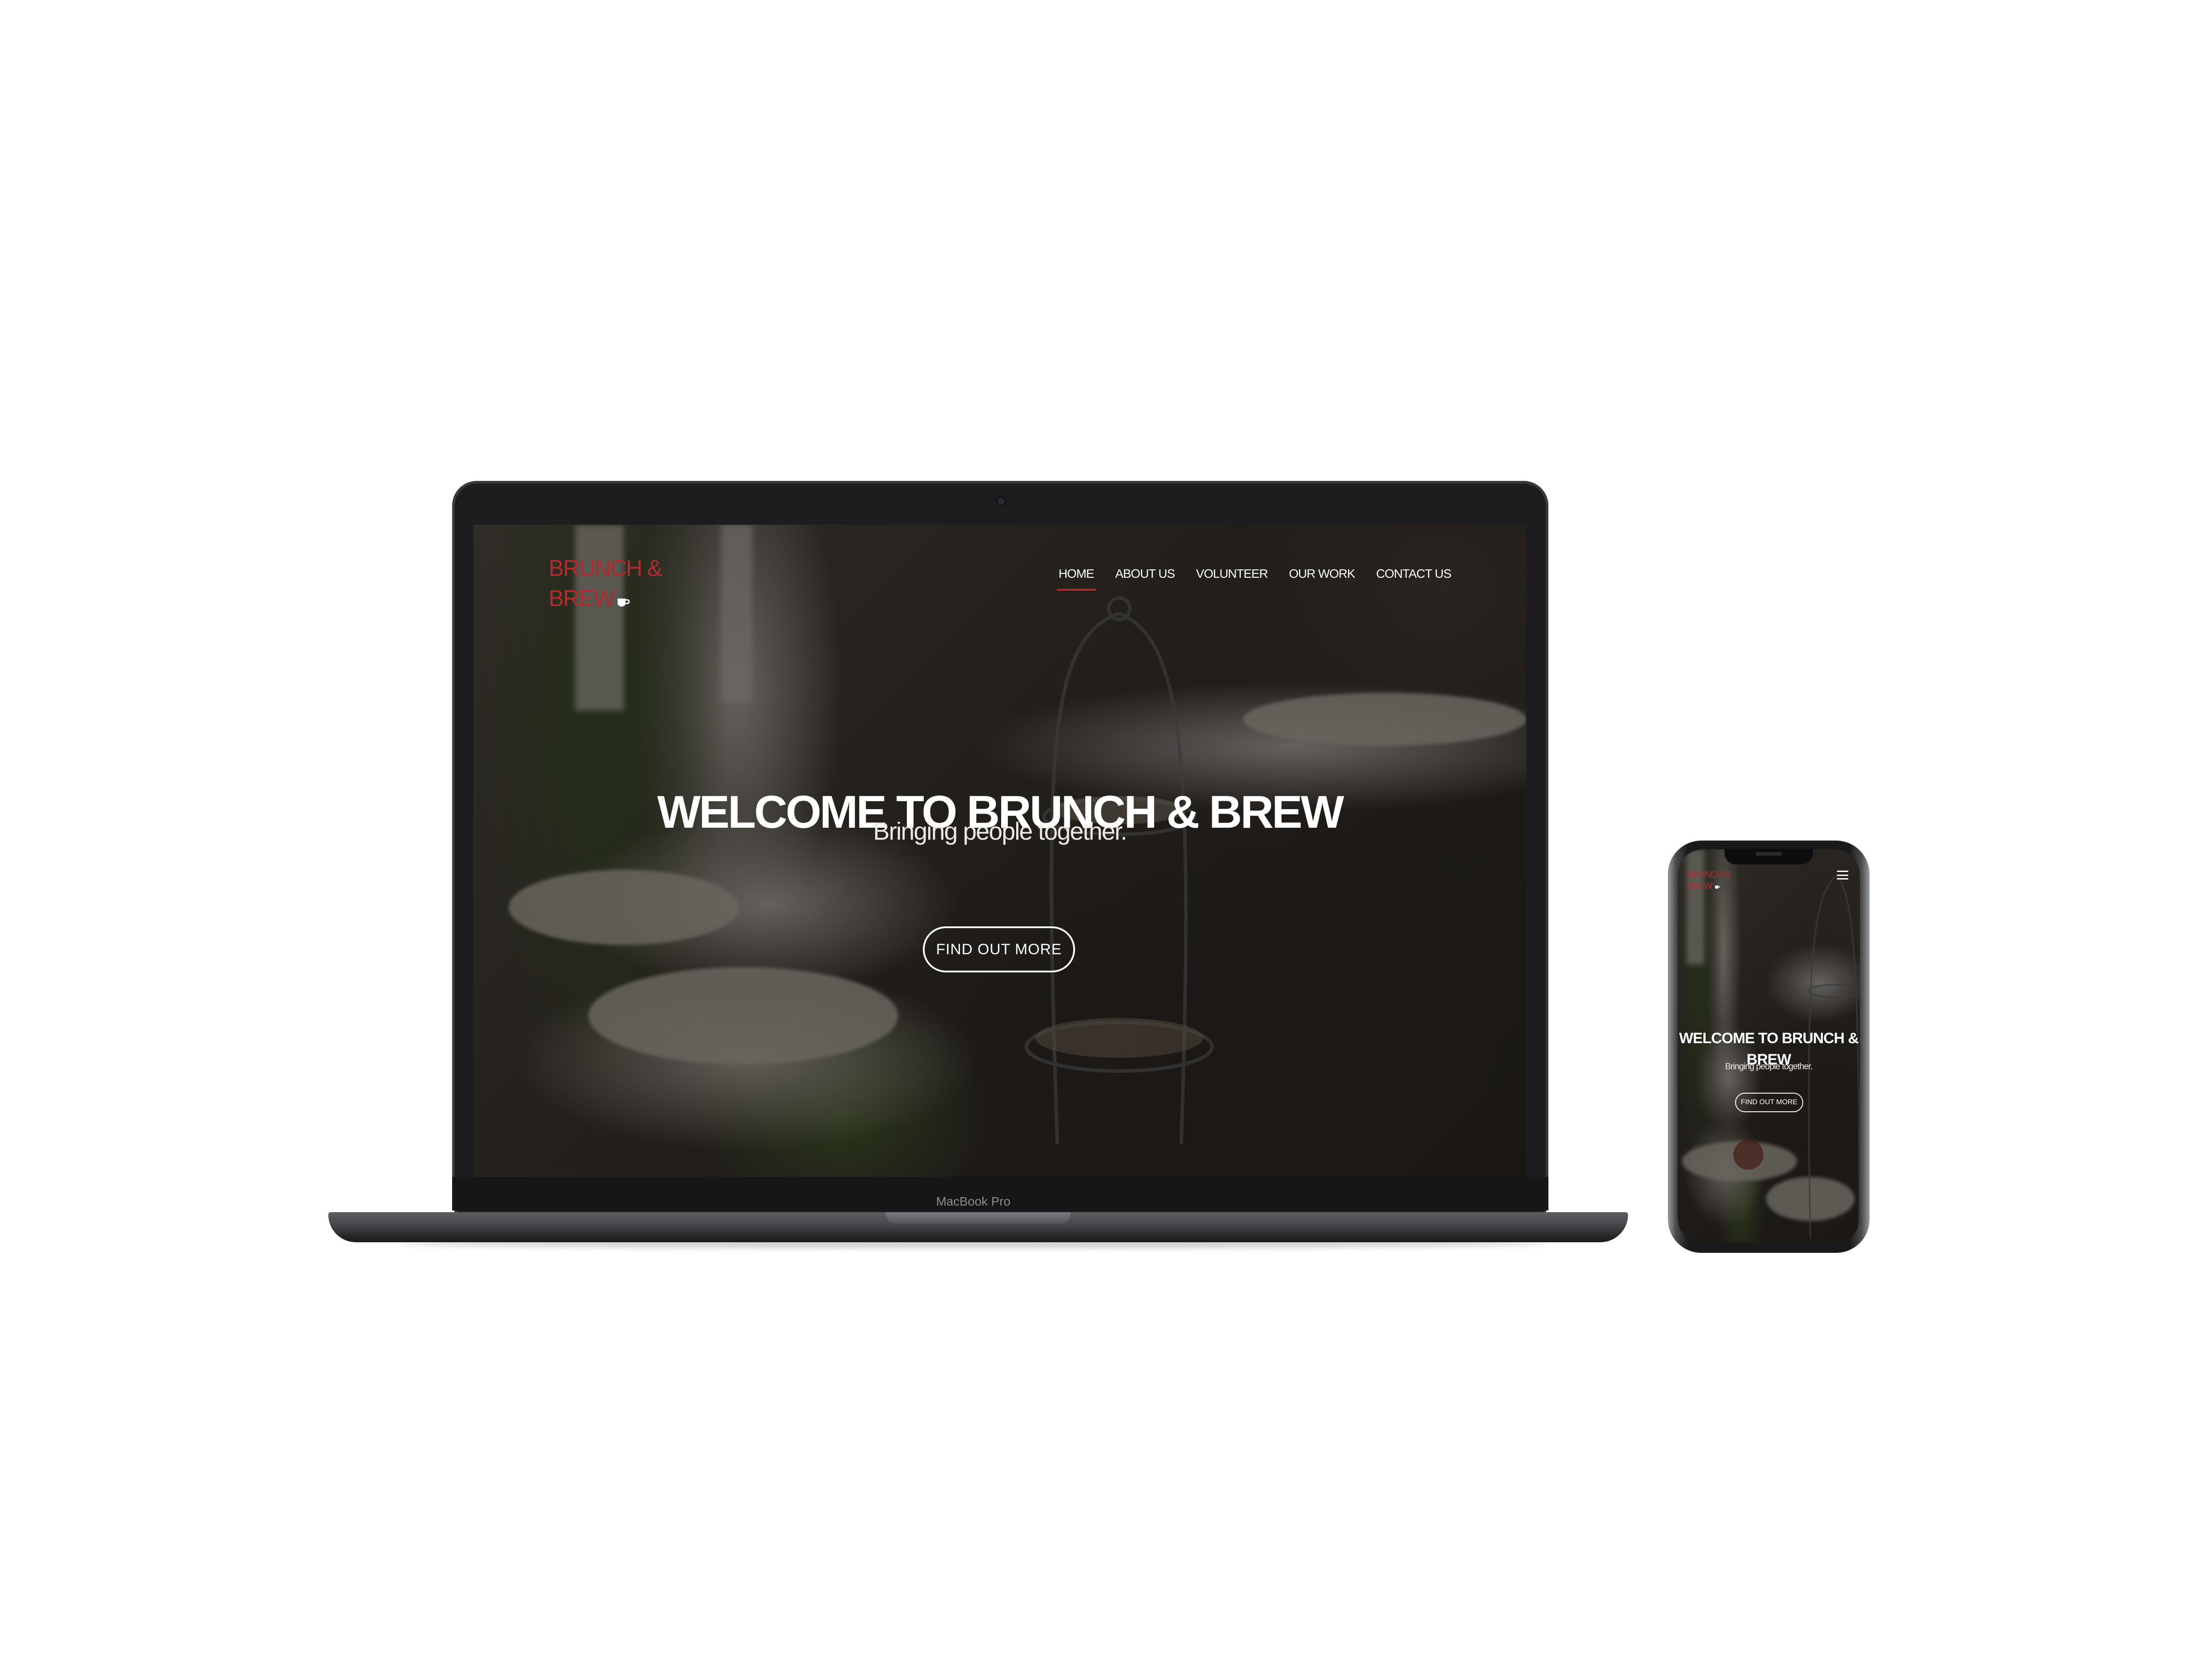 The width and height of the screenshot is (2212, 1659). What do you see at coordinates (606, 569) in the screenshot?
I see `logo-line-1: BRUNCH &` at bounding box center [606, 569].